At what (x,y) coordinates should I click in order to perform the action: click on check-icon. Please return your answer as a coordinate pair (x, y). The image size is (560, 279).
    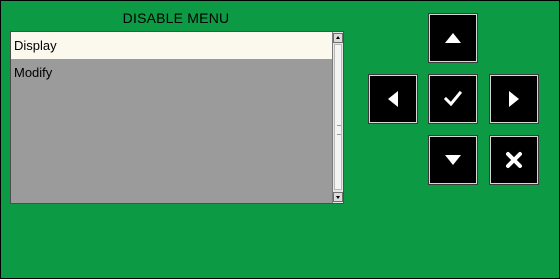
    Looking at the image, I should click on (453, 99).